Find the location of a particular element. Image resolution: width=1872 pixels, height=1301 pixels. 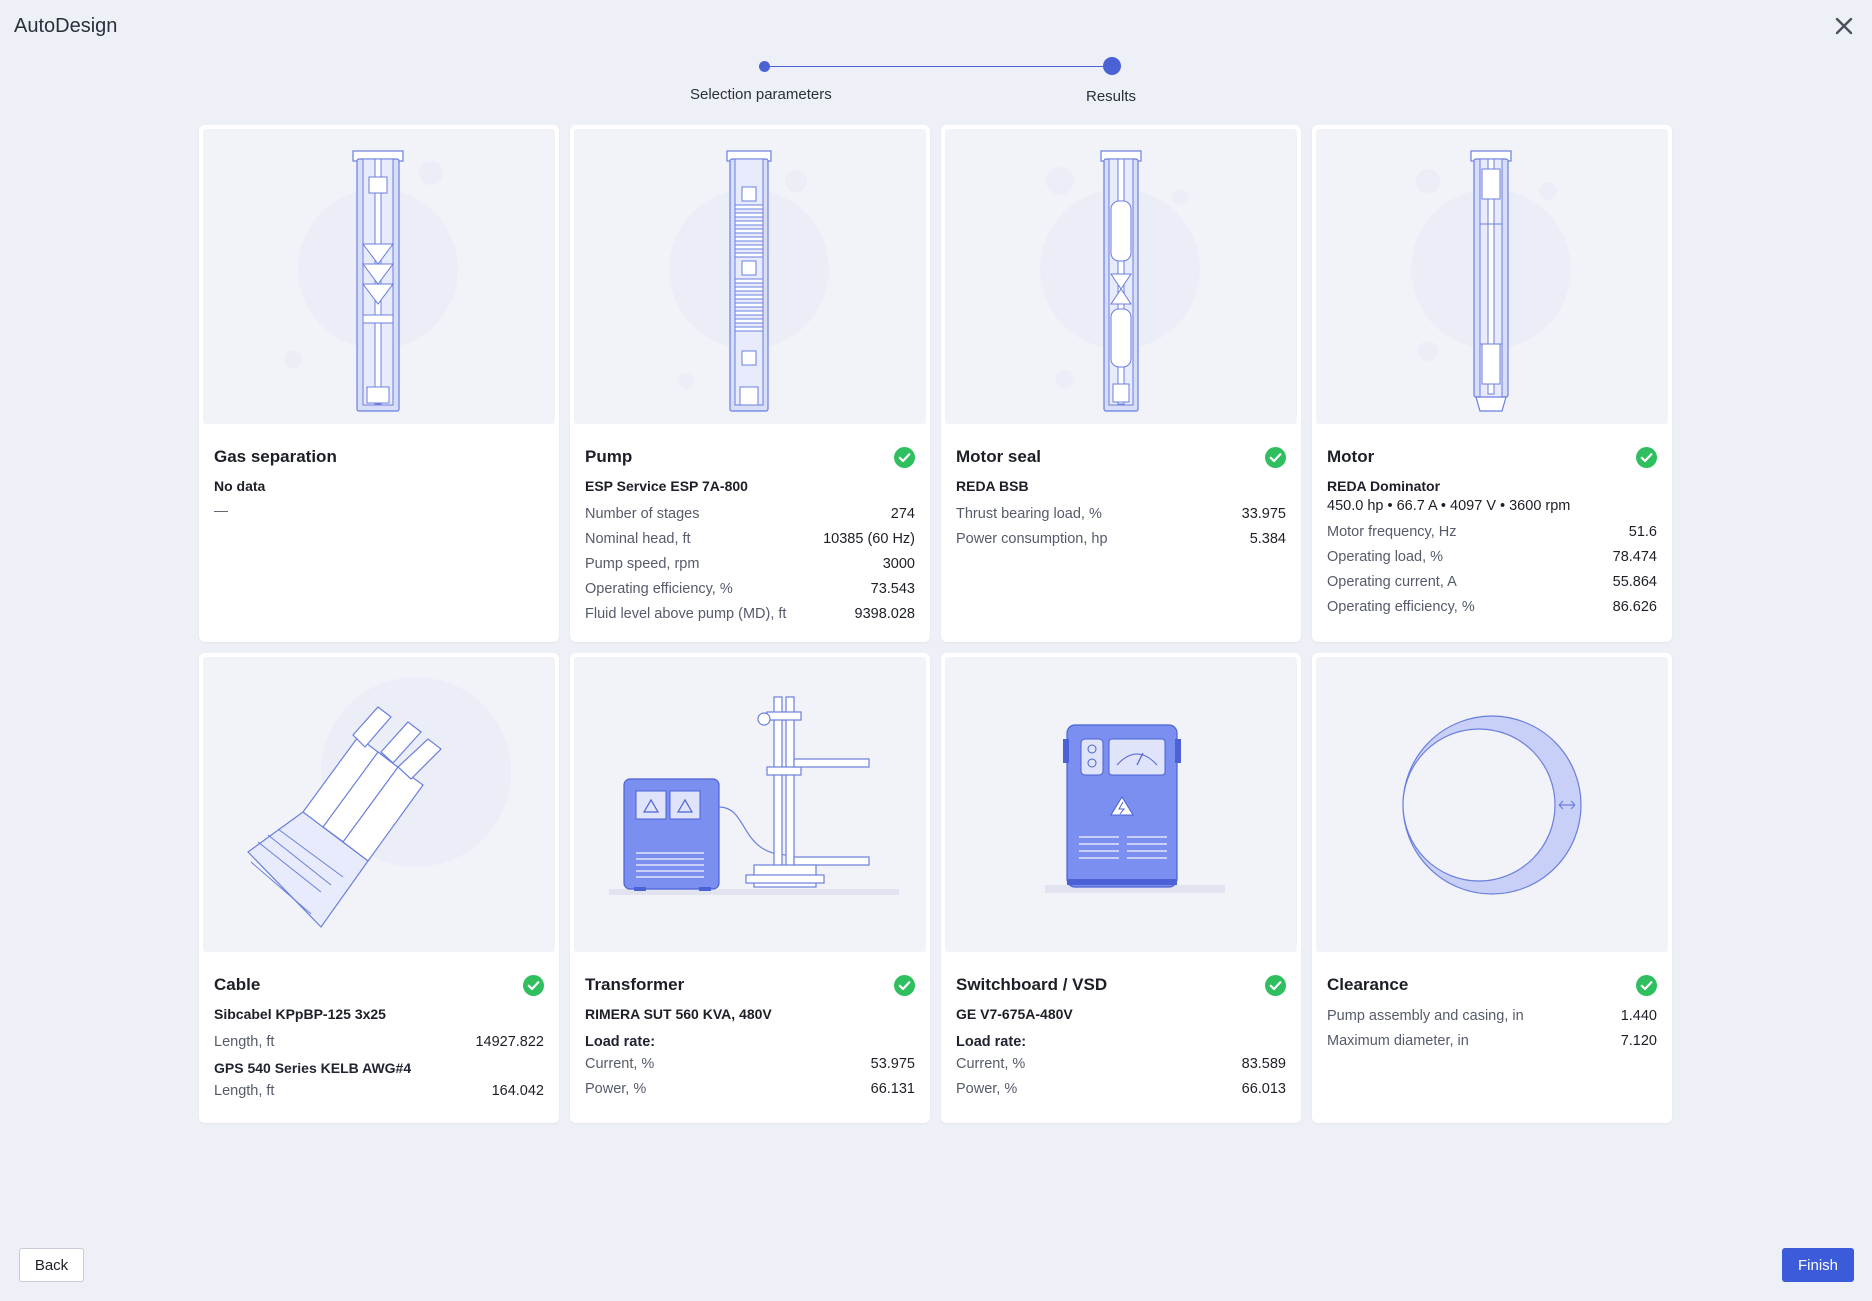

motor-illustration is located at coordinates (1492, 276).